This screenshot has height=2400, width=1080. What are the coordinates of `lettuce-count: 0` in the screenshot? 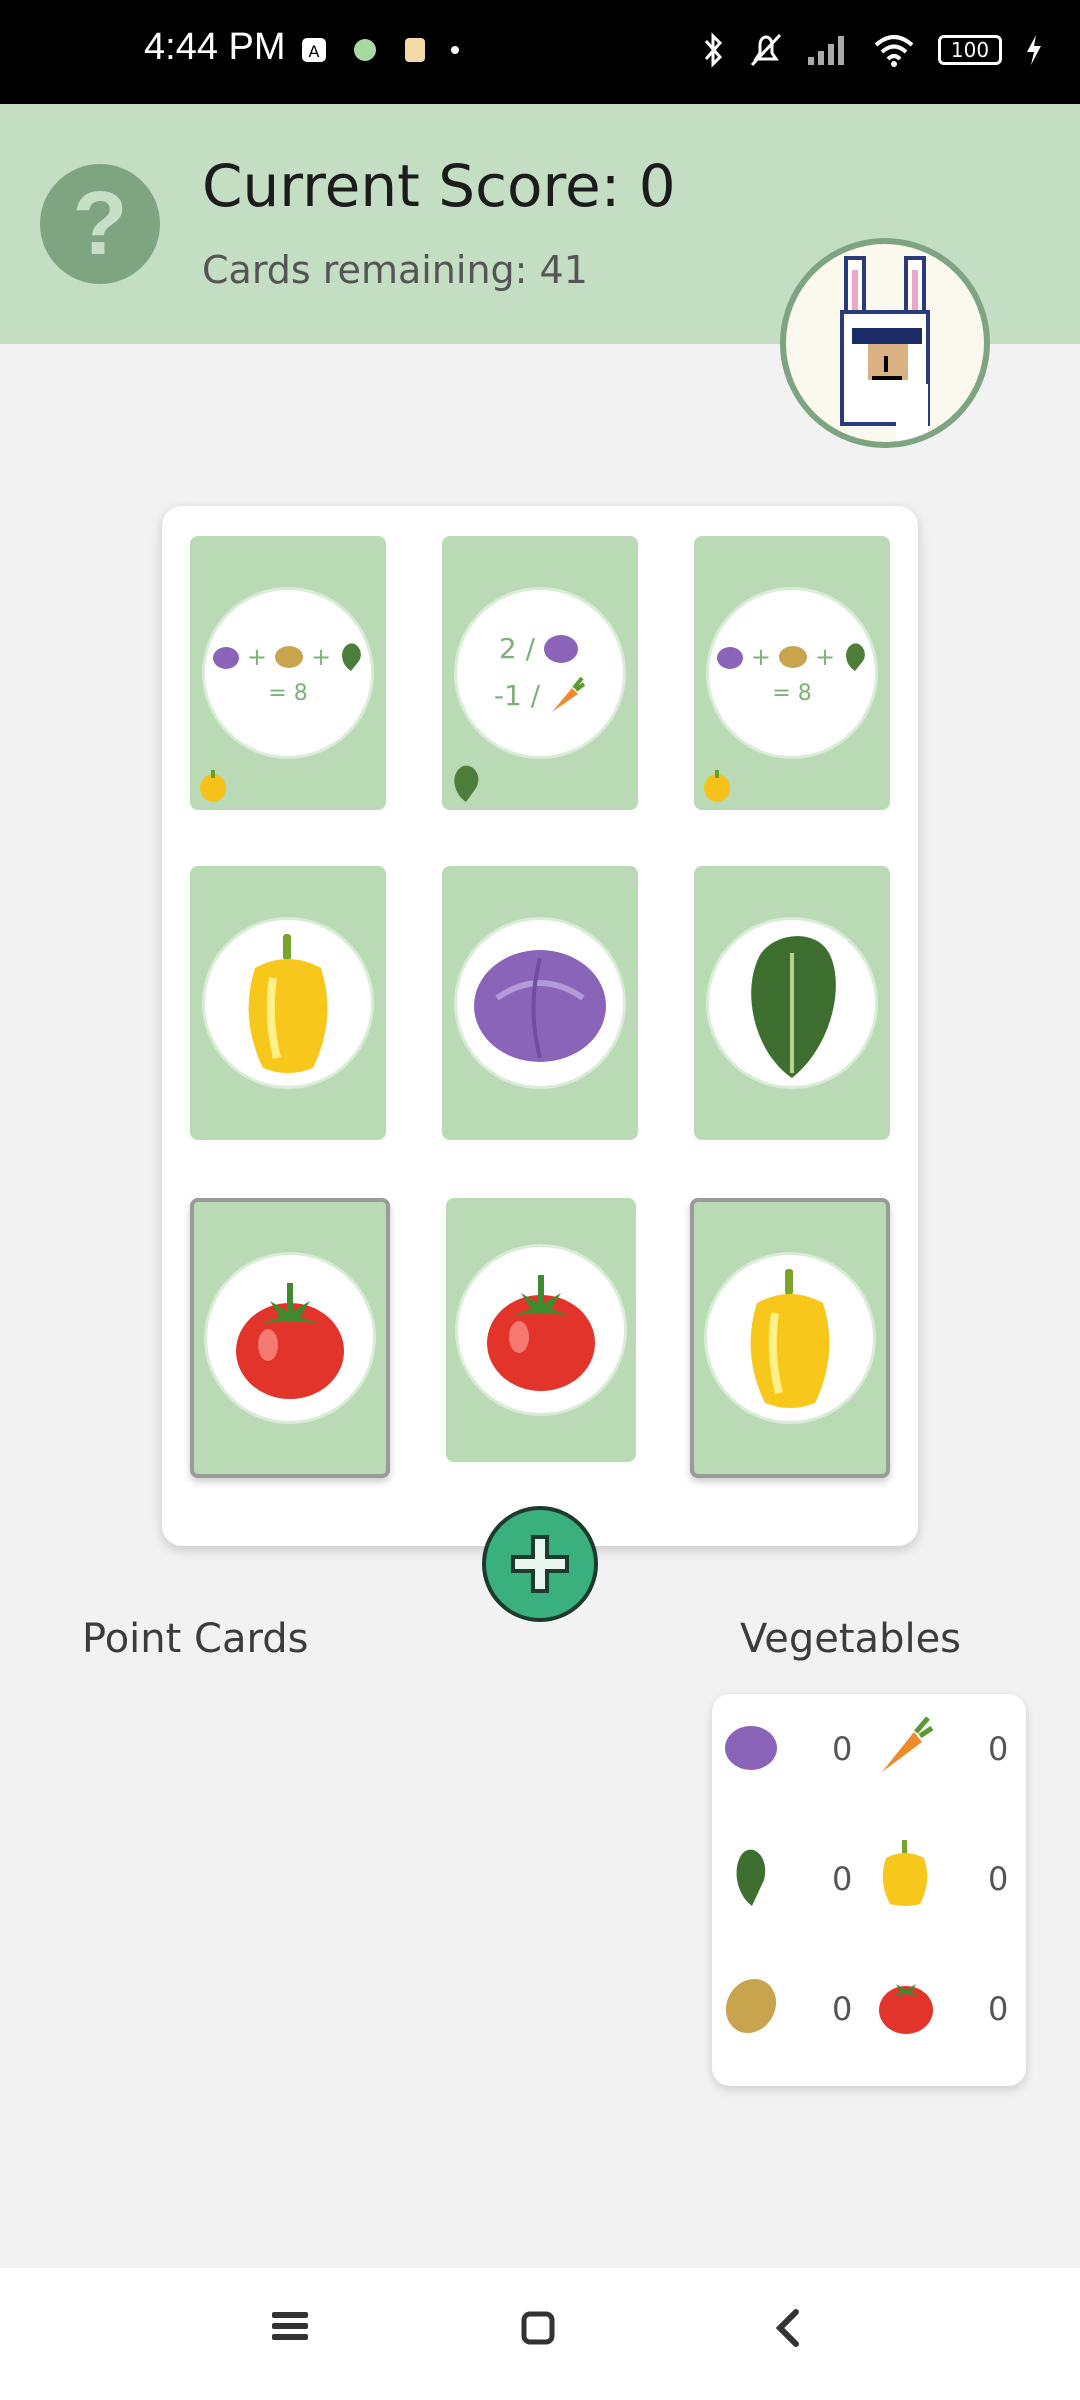 It's located at (842, 1879).